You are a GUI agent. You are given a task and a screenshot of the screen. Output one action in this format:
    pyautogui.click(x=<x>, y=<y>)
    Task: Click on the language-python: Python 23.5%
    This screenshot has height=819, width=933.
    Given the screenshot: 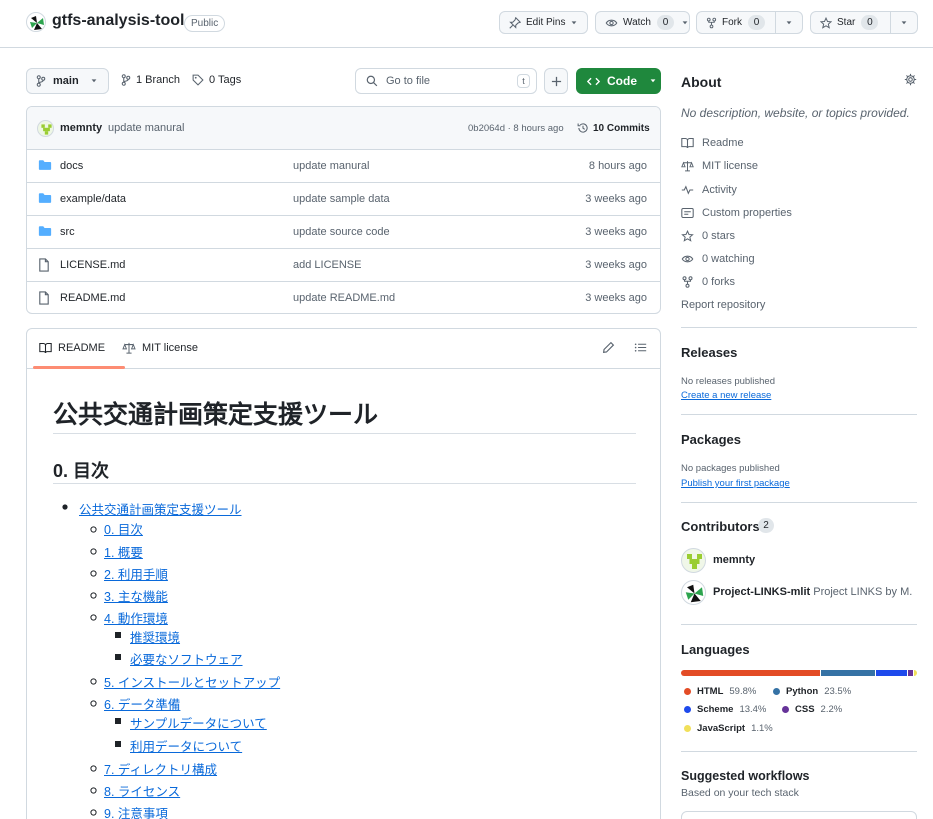 What is the action you would take?
    pyautogui.click(x=812, y=691)
    